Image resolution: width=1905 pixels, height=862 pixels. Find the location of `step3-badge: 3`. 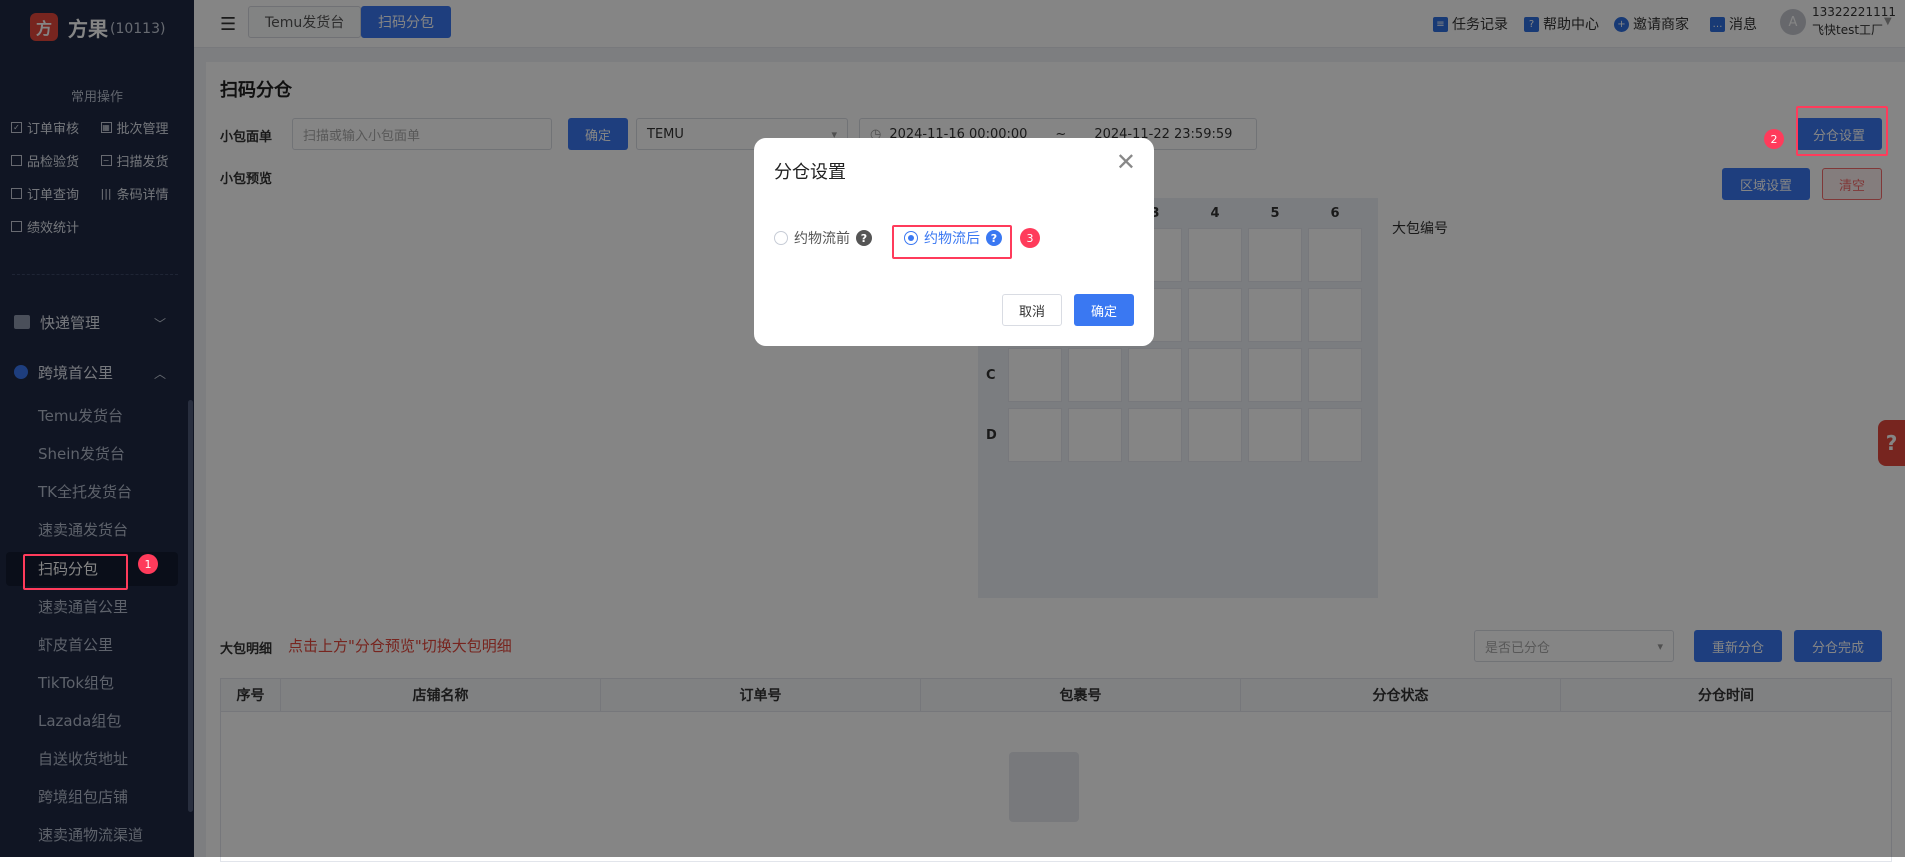

step3-badge: 3 is located at coordinates (1030, 238).